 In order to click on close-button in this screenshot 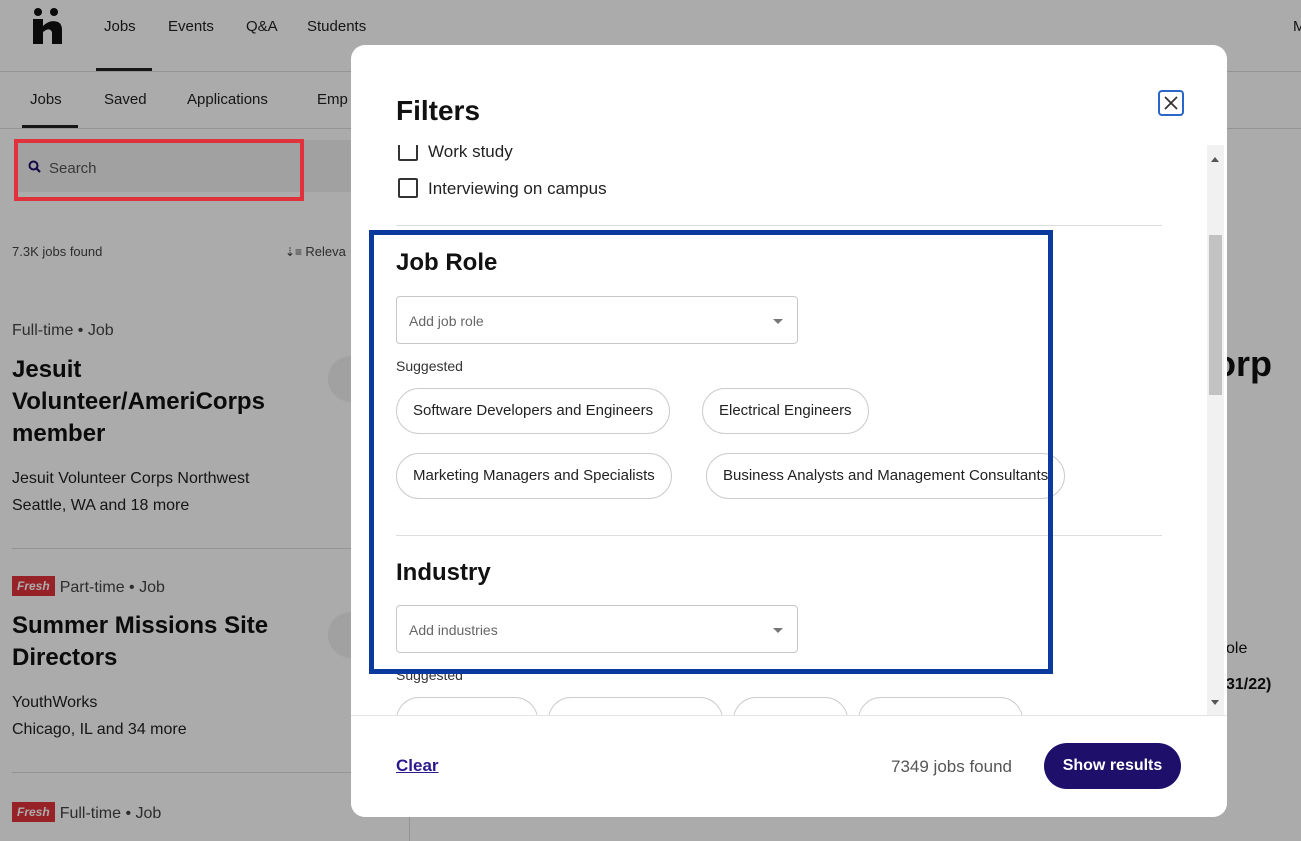, I will do `click(1171, 103)`.